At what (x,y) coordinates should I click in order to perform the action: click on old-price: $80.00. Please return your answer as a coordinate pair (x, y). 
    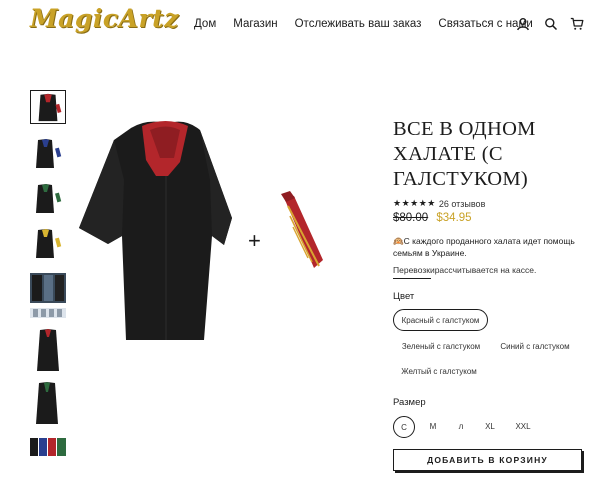
    Looking at the image, I should click on (411, 218).